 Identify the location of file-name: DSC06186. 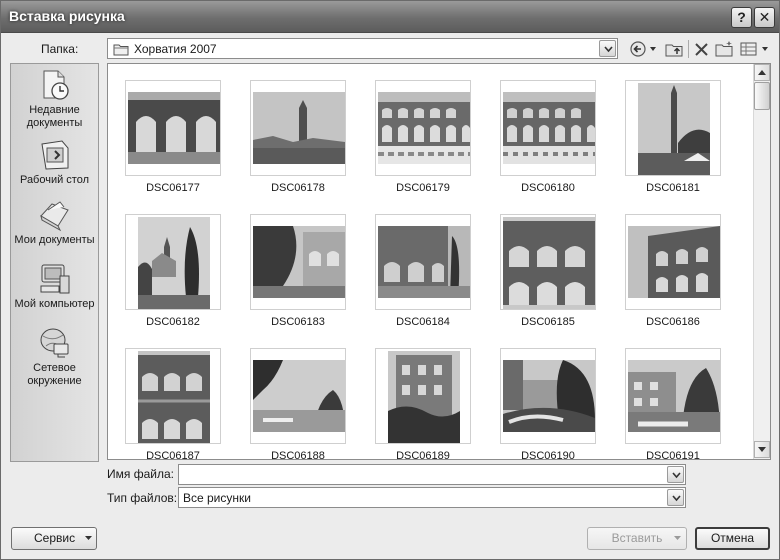
(673, 322).